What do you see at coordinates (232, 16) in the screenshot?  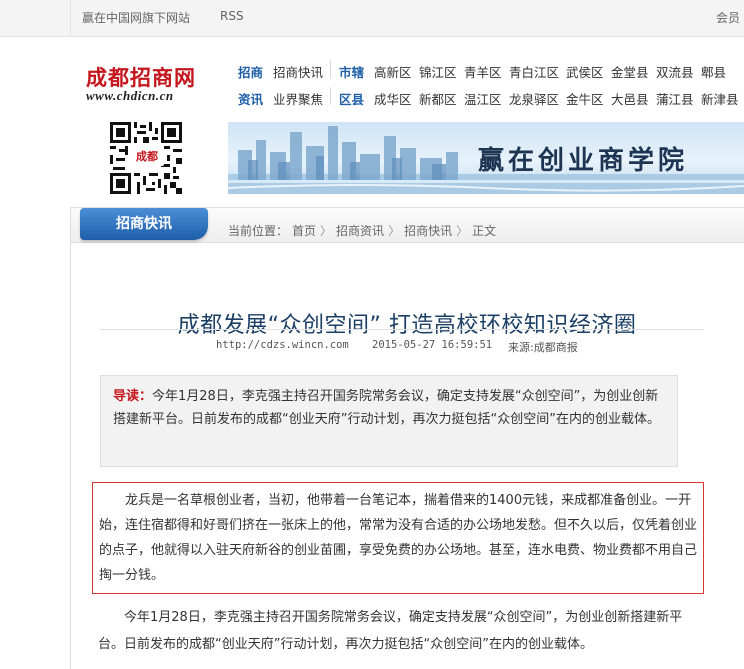 I see `rss-link: RSS` at bounding box center [232, 16].